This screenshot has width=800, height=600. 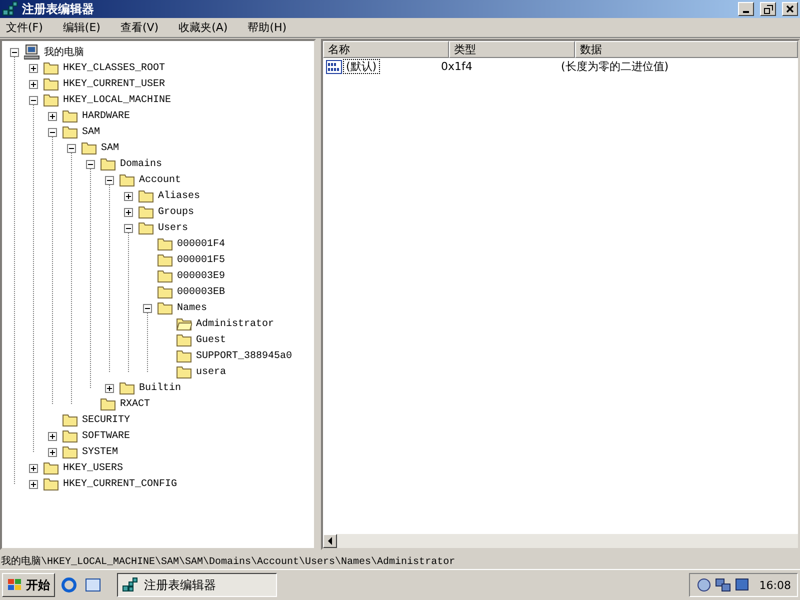 What do you see at coordinates (211, 340) in the screenshot?
I see `tree-item: Guest` at bounding box center [211, 340].